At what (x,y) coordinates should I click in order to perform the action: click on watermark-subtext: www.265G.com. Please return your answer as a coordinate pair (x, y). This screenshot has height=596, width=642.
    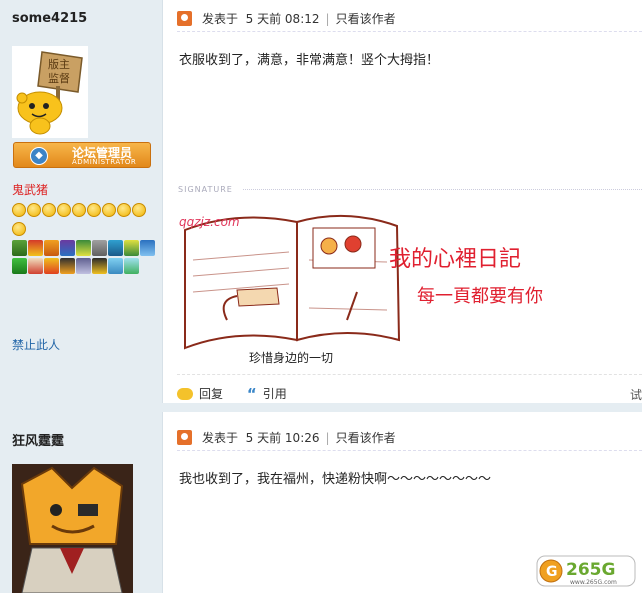
    Looking at the image, I should click on (593, 582).